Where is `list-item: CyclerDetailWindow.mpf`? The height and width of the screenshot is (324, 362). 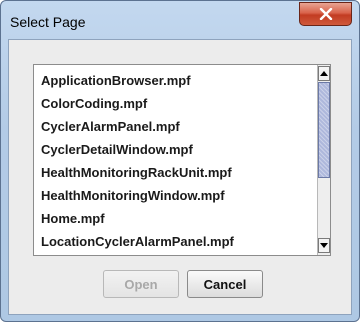 list-item: CyclerDetailWindow.mpf is located at coordinates (117, 149).